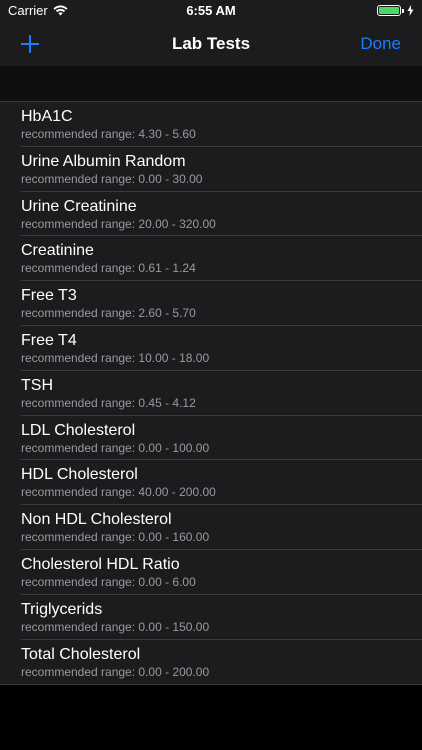 The width and height of the screenshot is (422, 750). Describe the element at coordinates (115, 357) in the screenshot. I see `lab-test-range: recommended range: 10.00 - 18.00` at that location.